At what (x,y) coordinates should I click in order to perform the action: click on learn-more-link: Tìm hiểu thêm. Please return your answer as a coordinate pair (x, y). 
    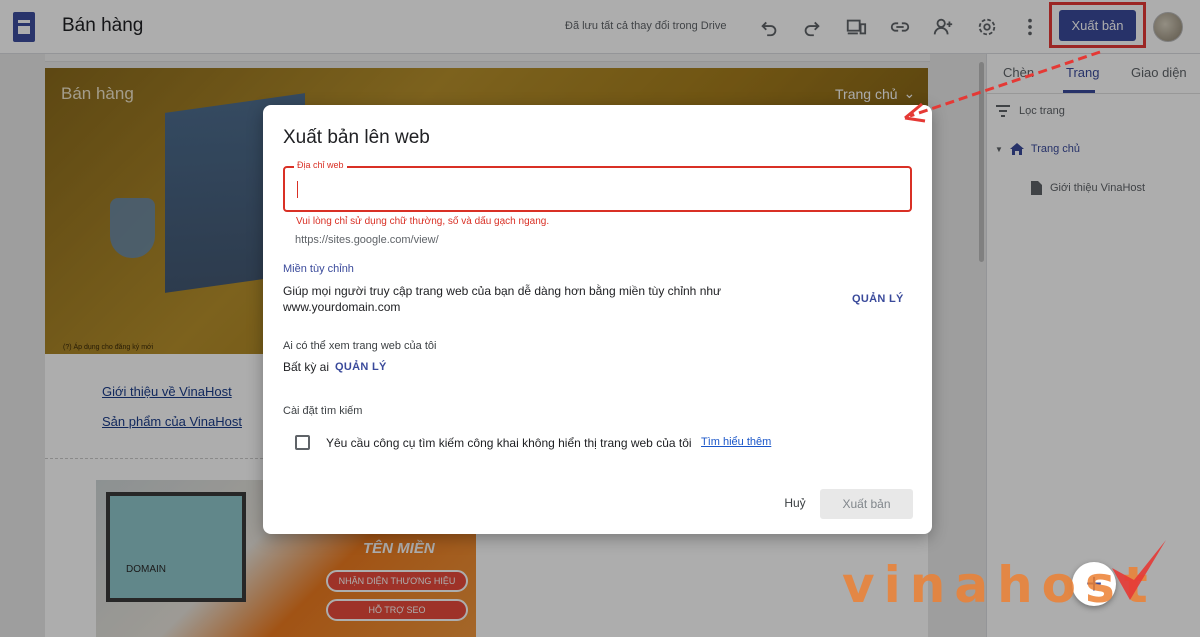
    Looking at the image, I should click on (736, 442).